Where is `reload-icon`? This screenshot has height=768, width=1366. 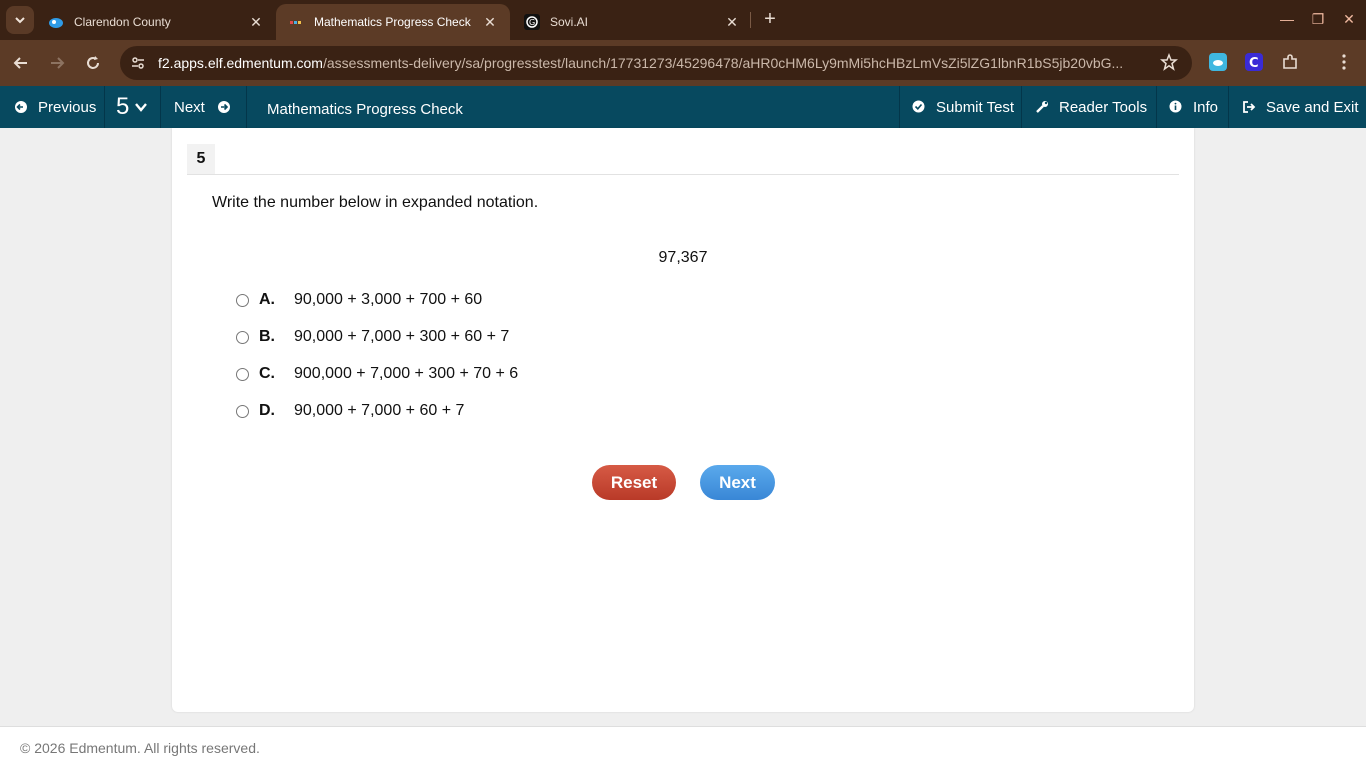
reload-icon is located at coordinates (93, 62).